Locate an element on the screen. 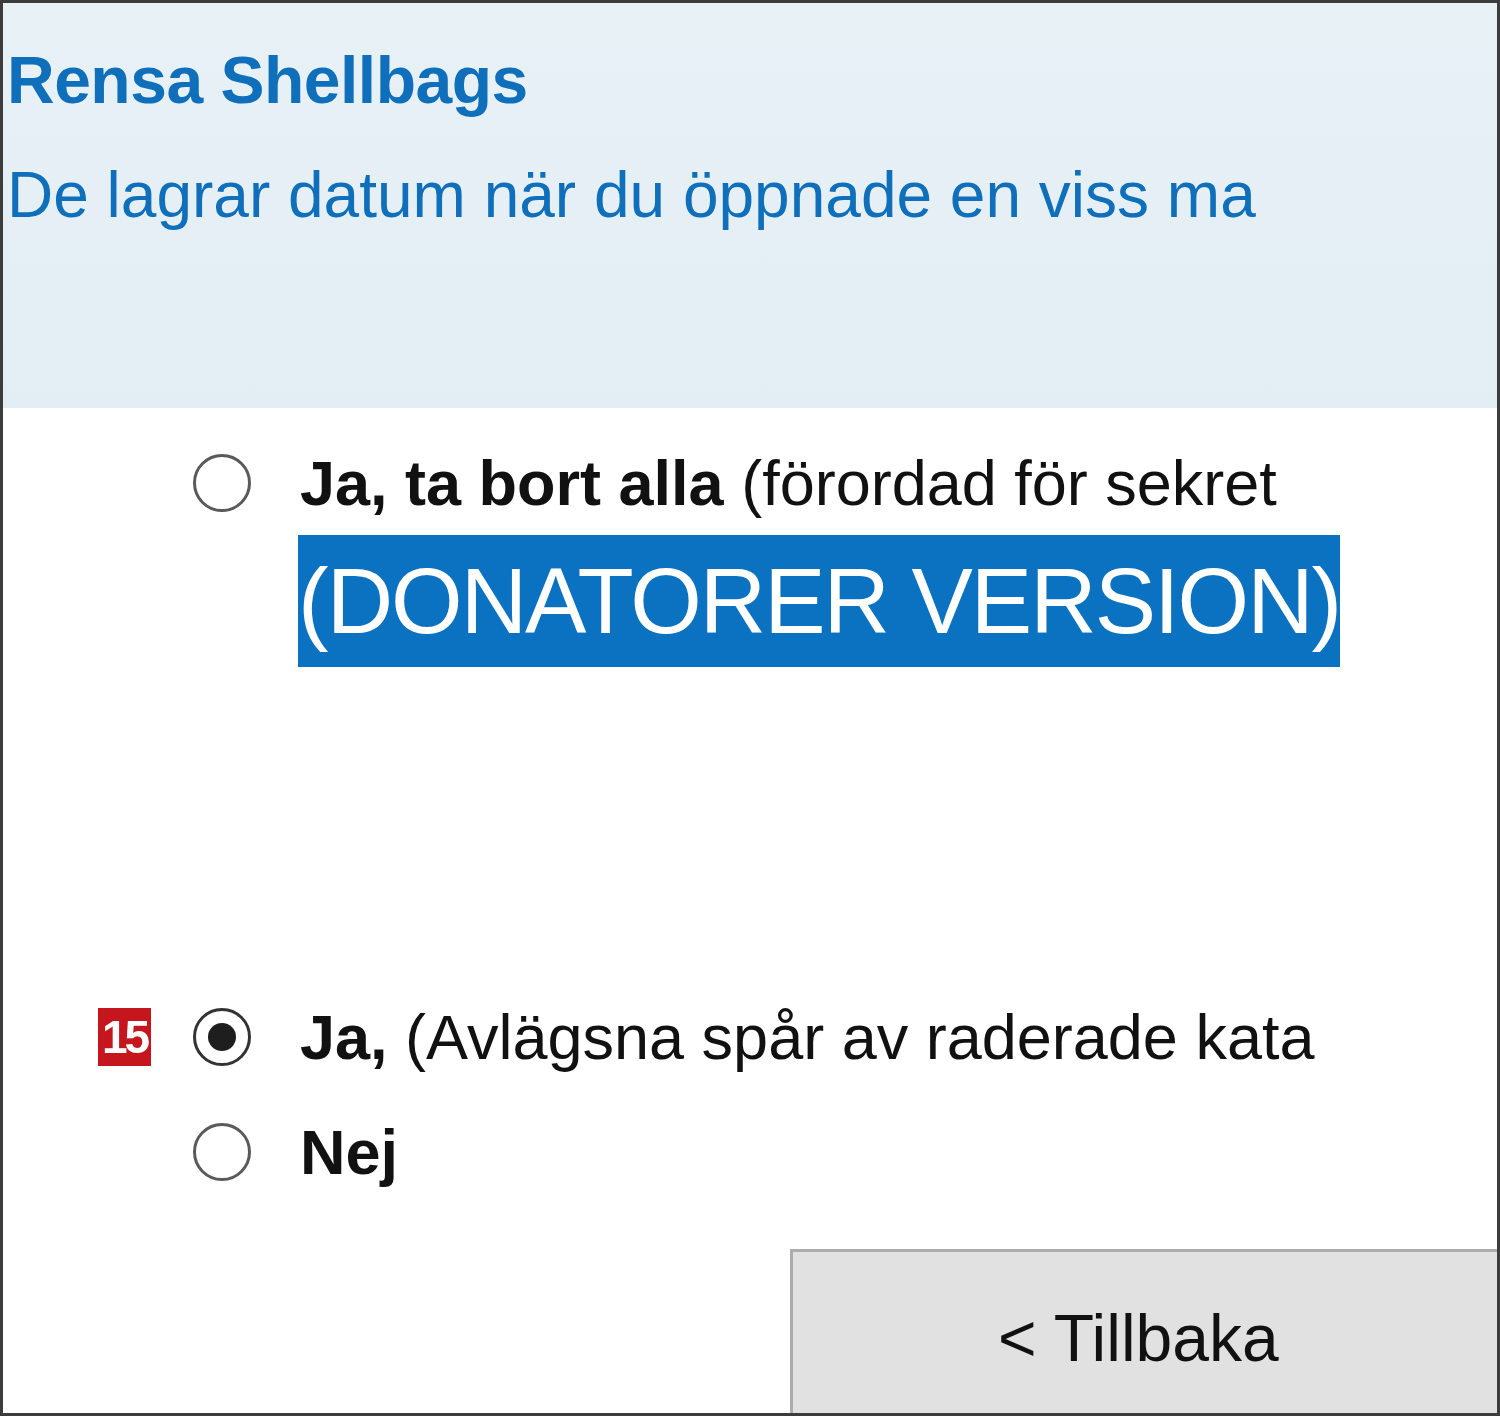 The image size is (1500, 1416). highlighted-note: (DONATORER VERSION) is located at coordinates (819, 601).